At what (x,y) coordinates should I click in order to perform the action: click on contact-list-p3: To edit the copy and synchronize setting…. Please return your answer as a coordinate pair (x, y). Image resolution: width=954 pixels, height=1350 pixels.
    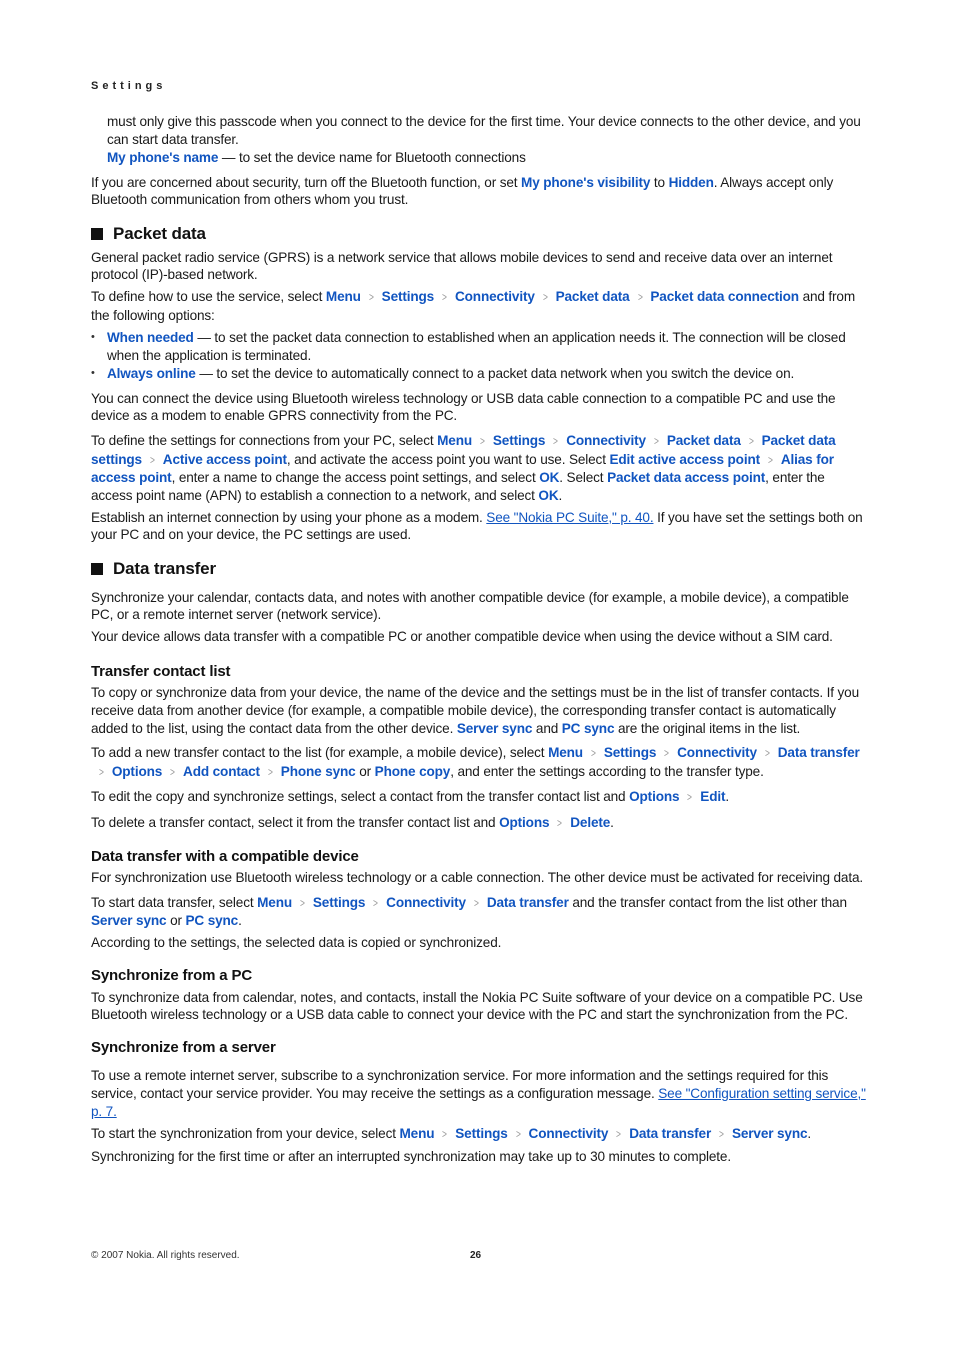
    Looking at the image, I should click on (478, 797).